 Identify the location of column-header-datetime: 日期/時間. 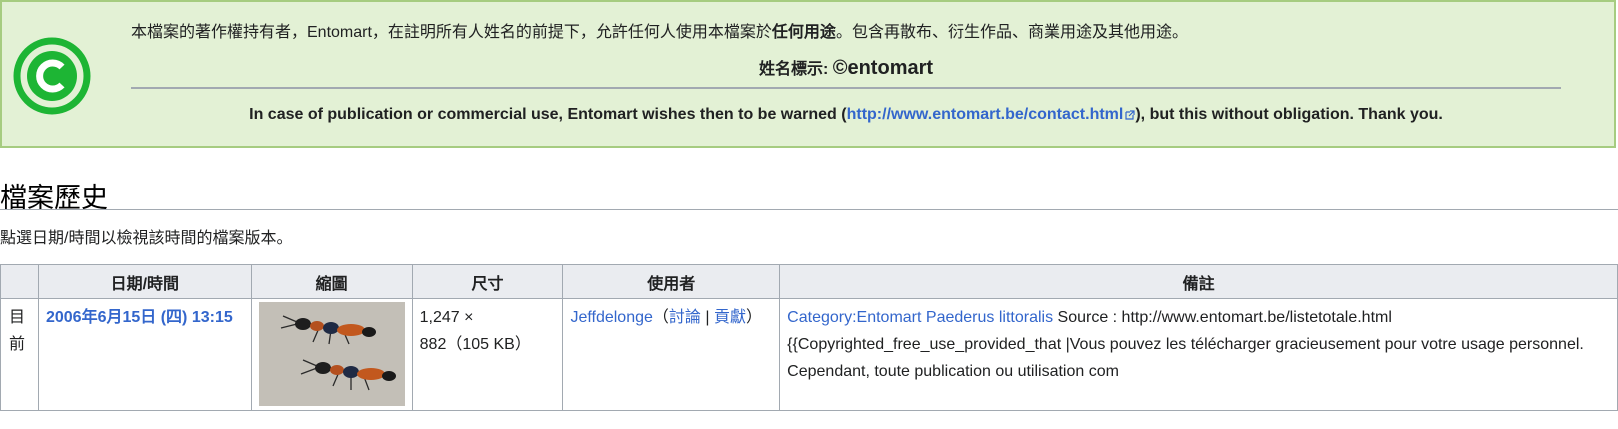
(144, 281).